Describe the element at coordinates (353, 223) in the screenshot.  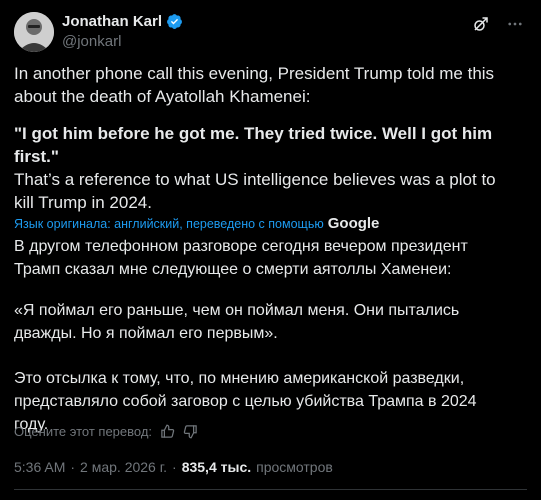
I see `google-logo: Google` at that location.